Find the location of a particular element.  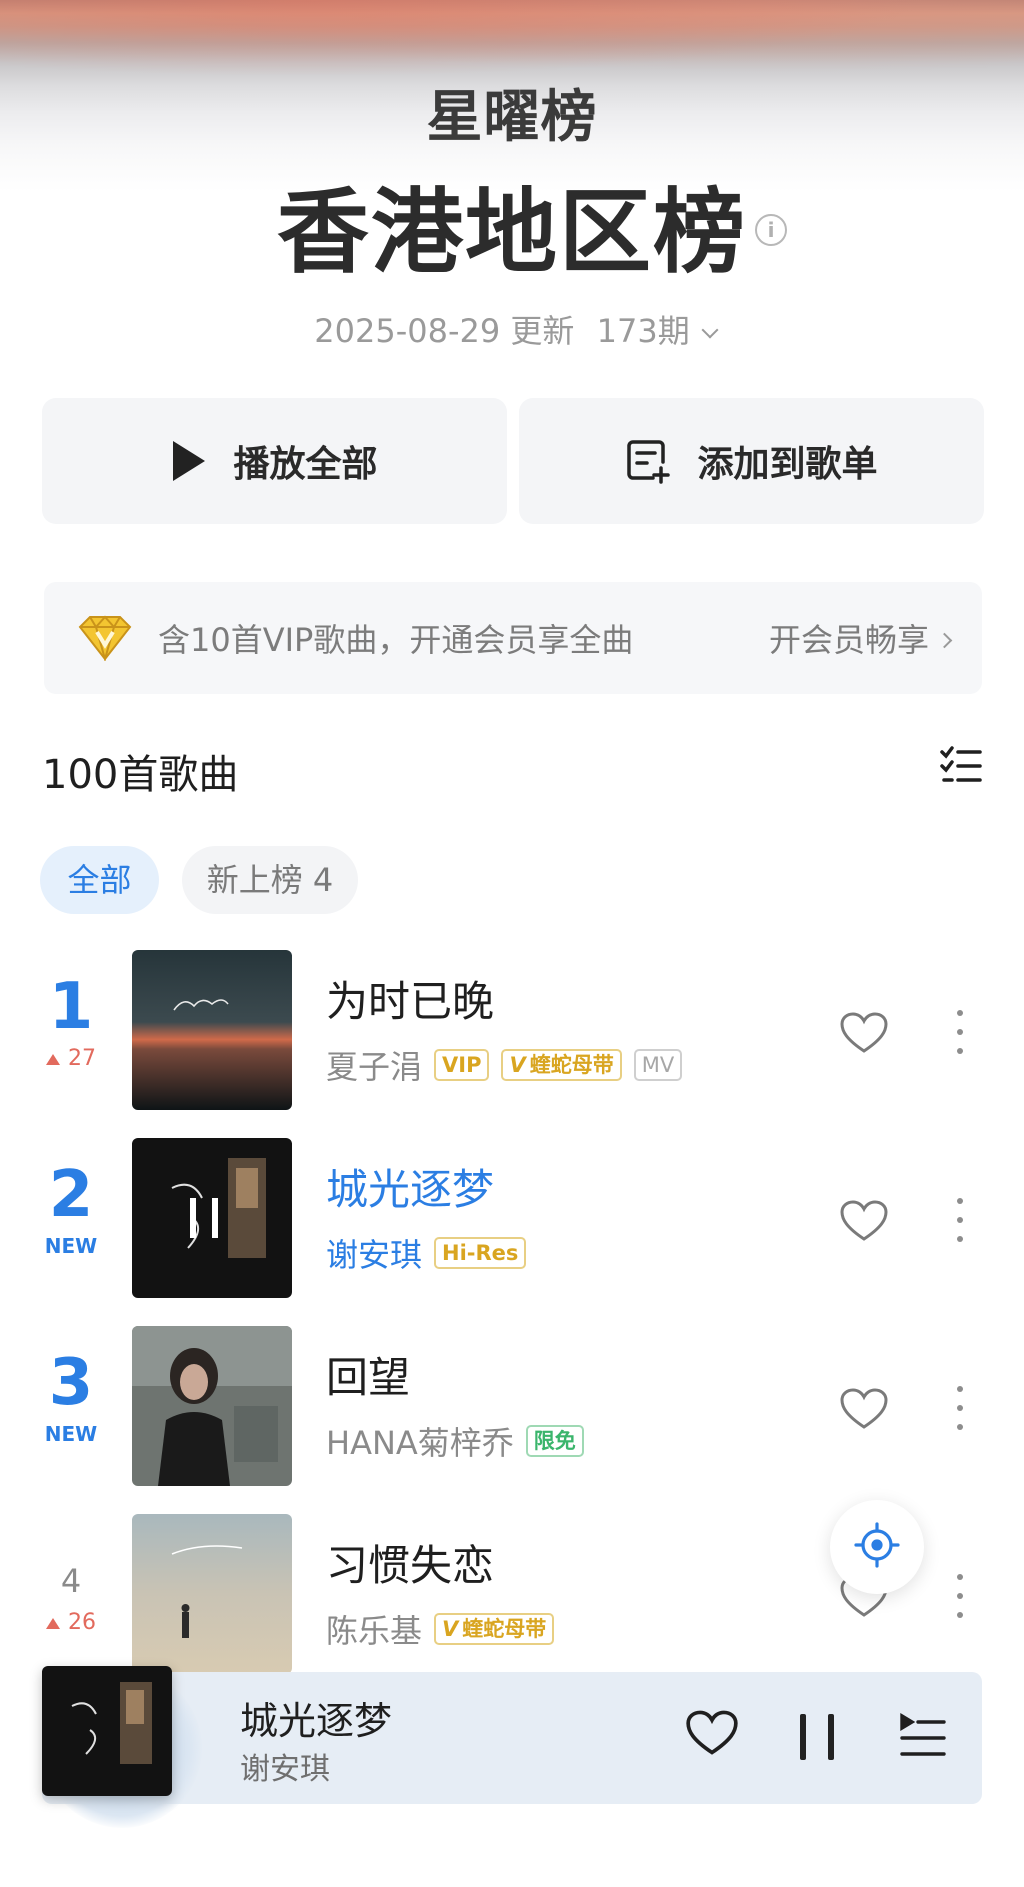

rank-number: 1 is located at coordinates (71, 1007).